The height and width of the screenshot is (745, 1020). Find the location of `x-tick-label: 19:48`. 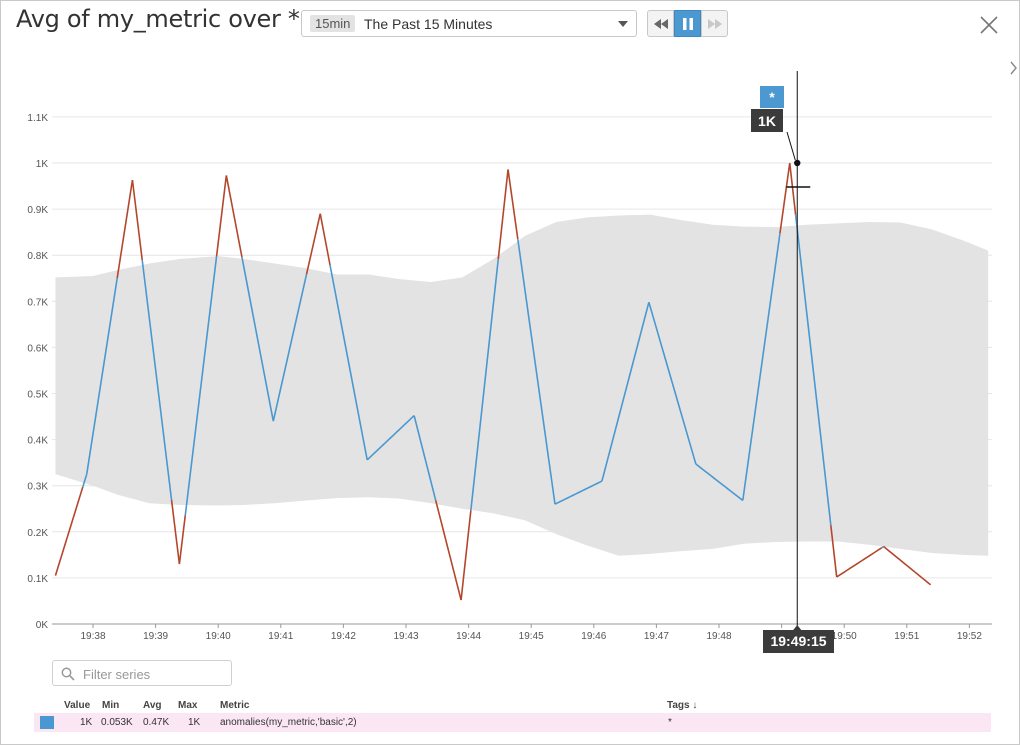

x-tick-label: 19:48 is located at coordinates (718, 636).